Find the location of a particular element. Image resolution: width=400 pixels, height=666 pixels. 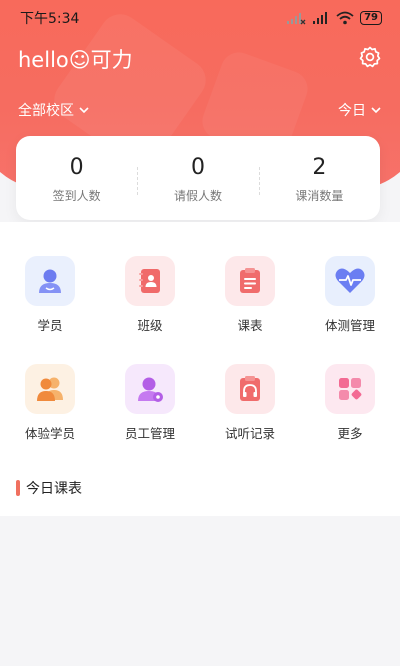

trial-record-icon is located at coordinates (250, 389).